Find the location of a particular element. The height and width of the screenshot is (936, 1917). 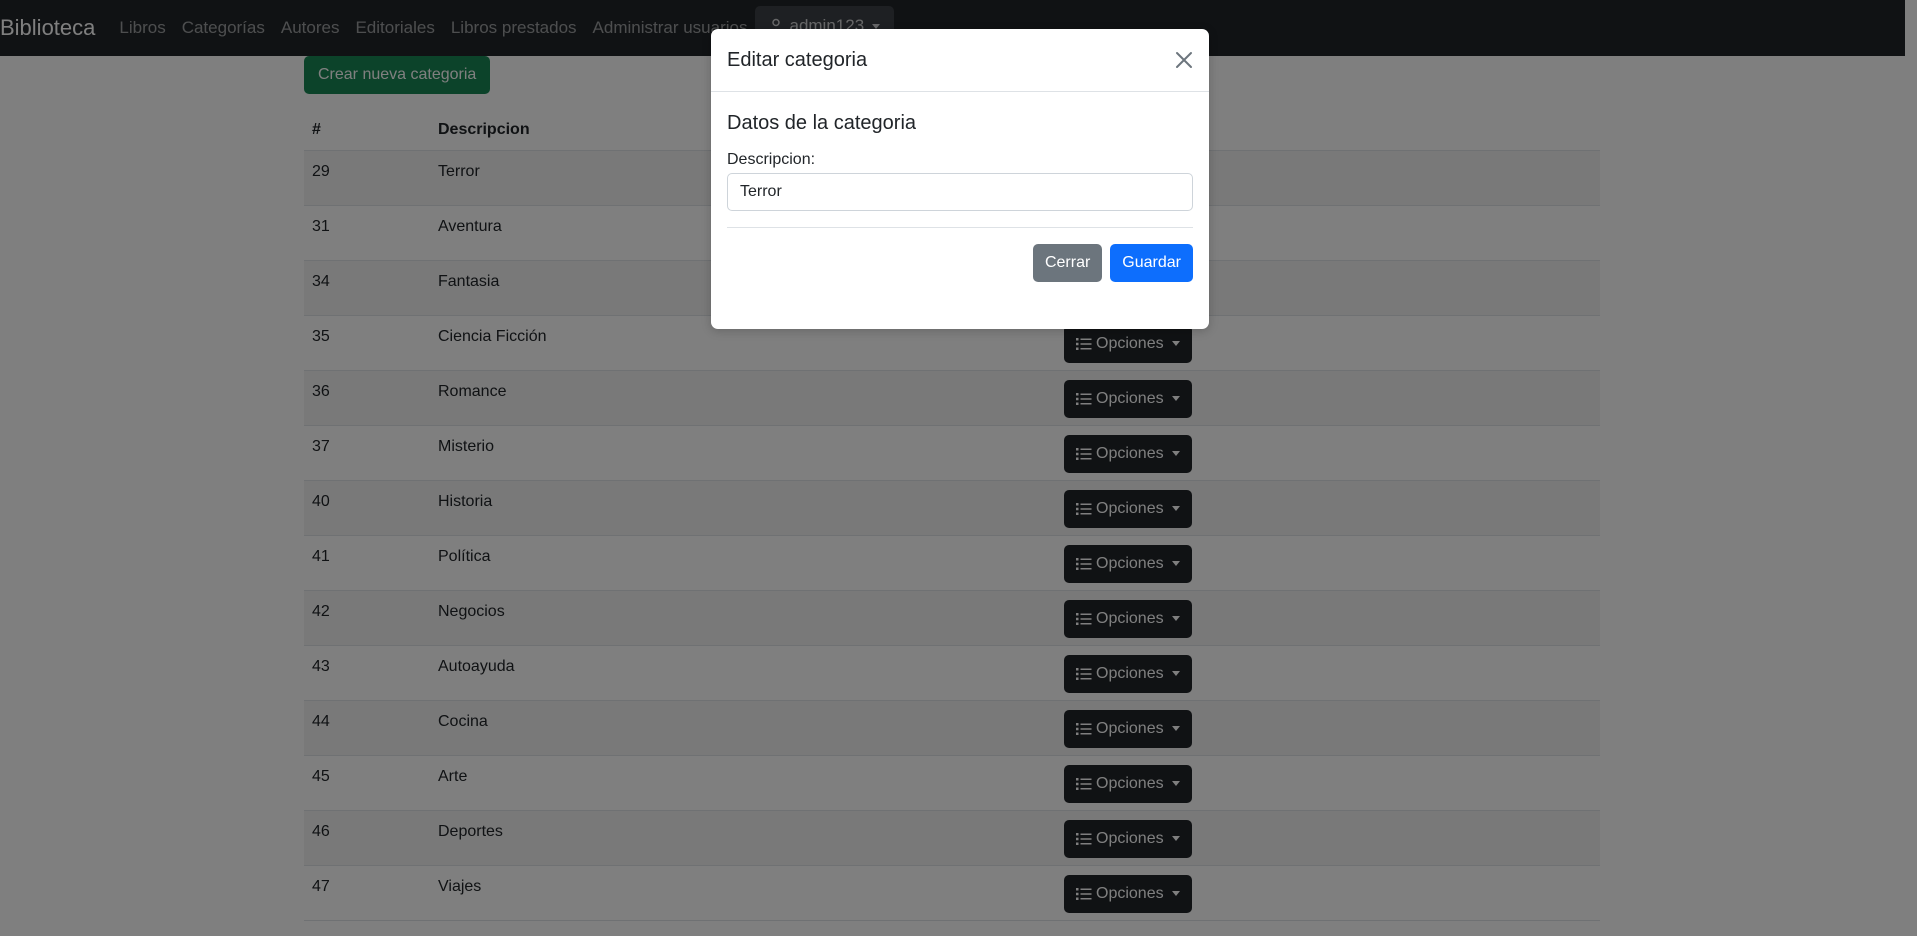

divider is located at coordinates (960, 227).